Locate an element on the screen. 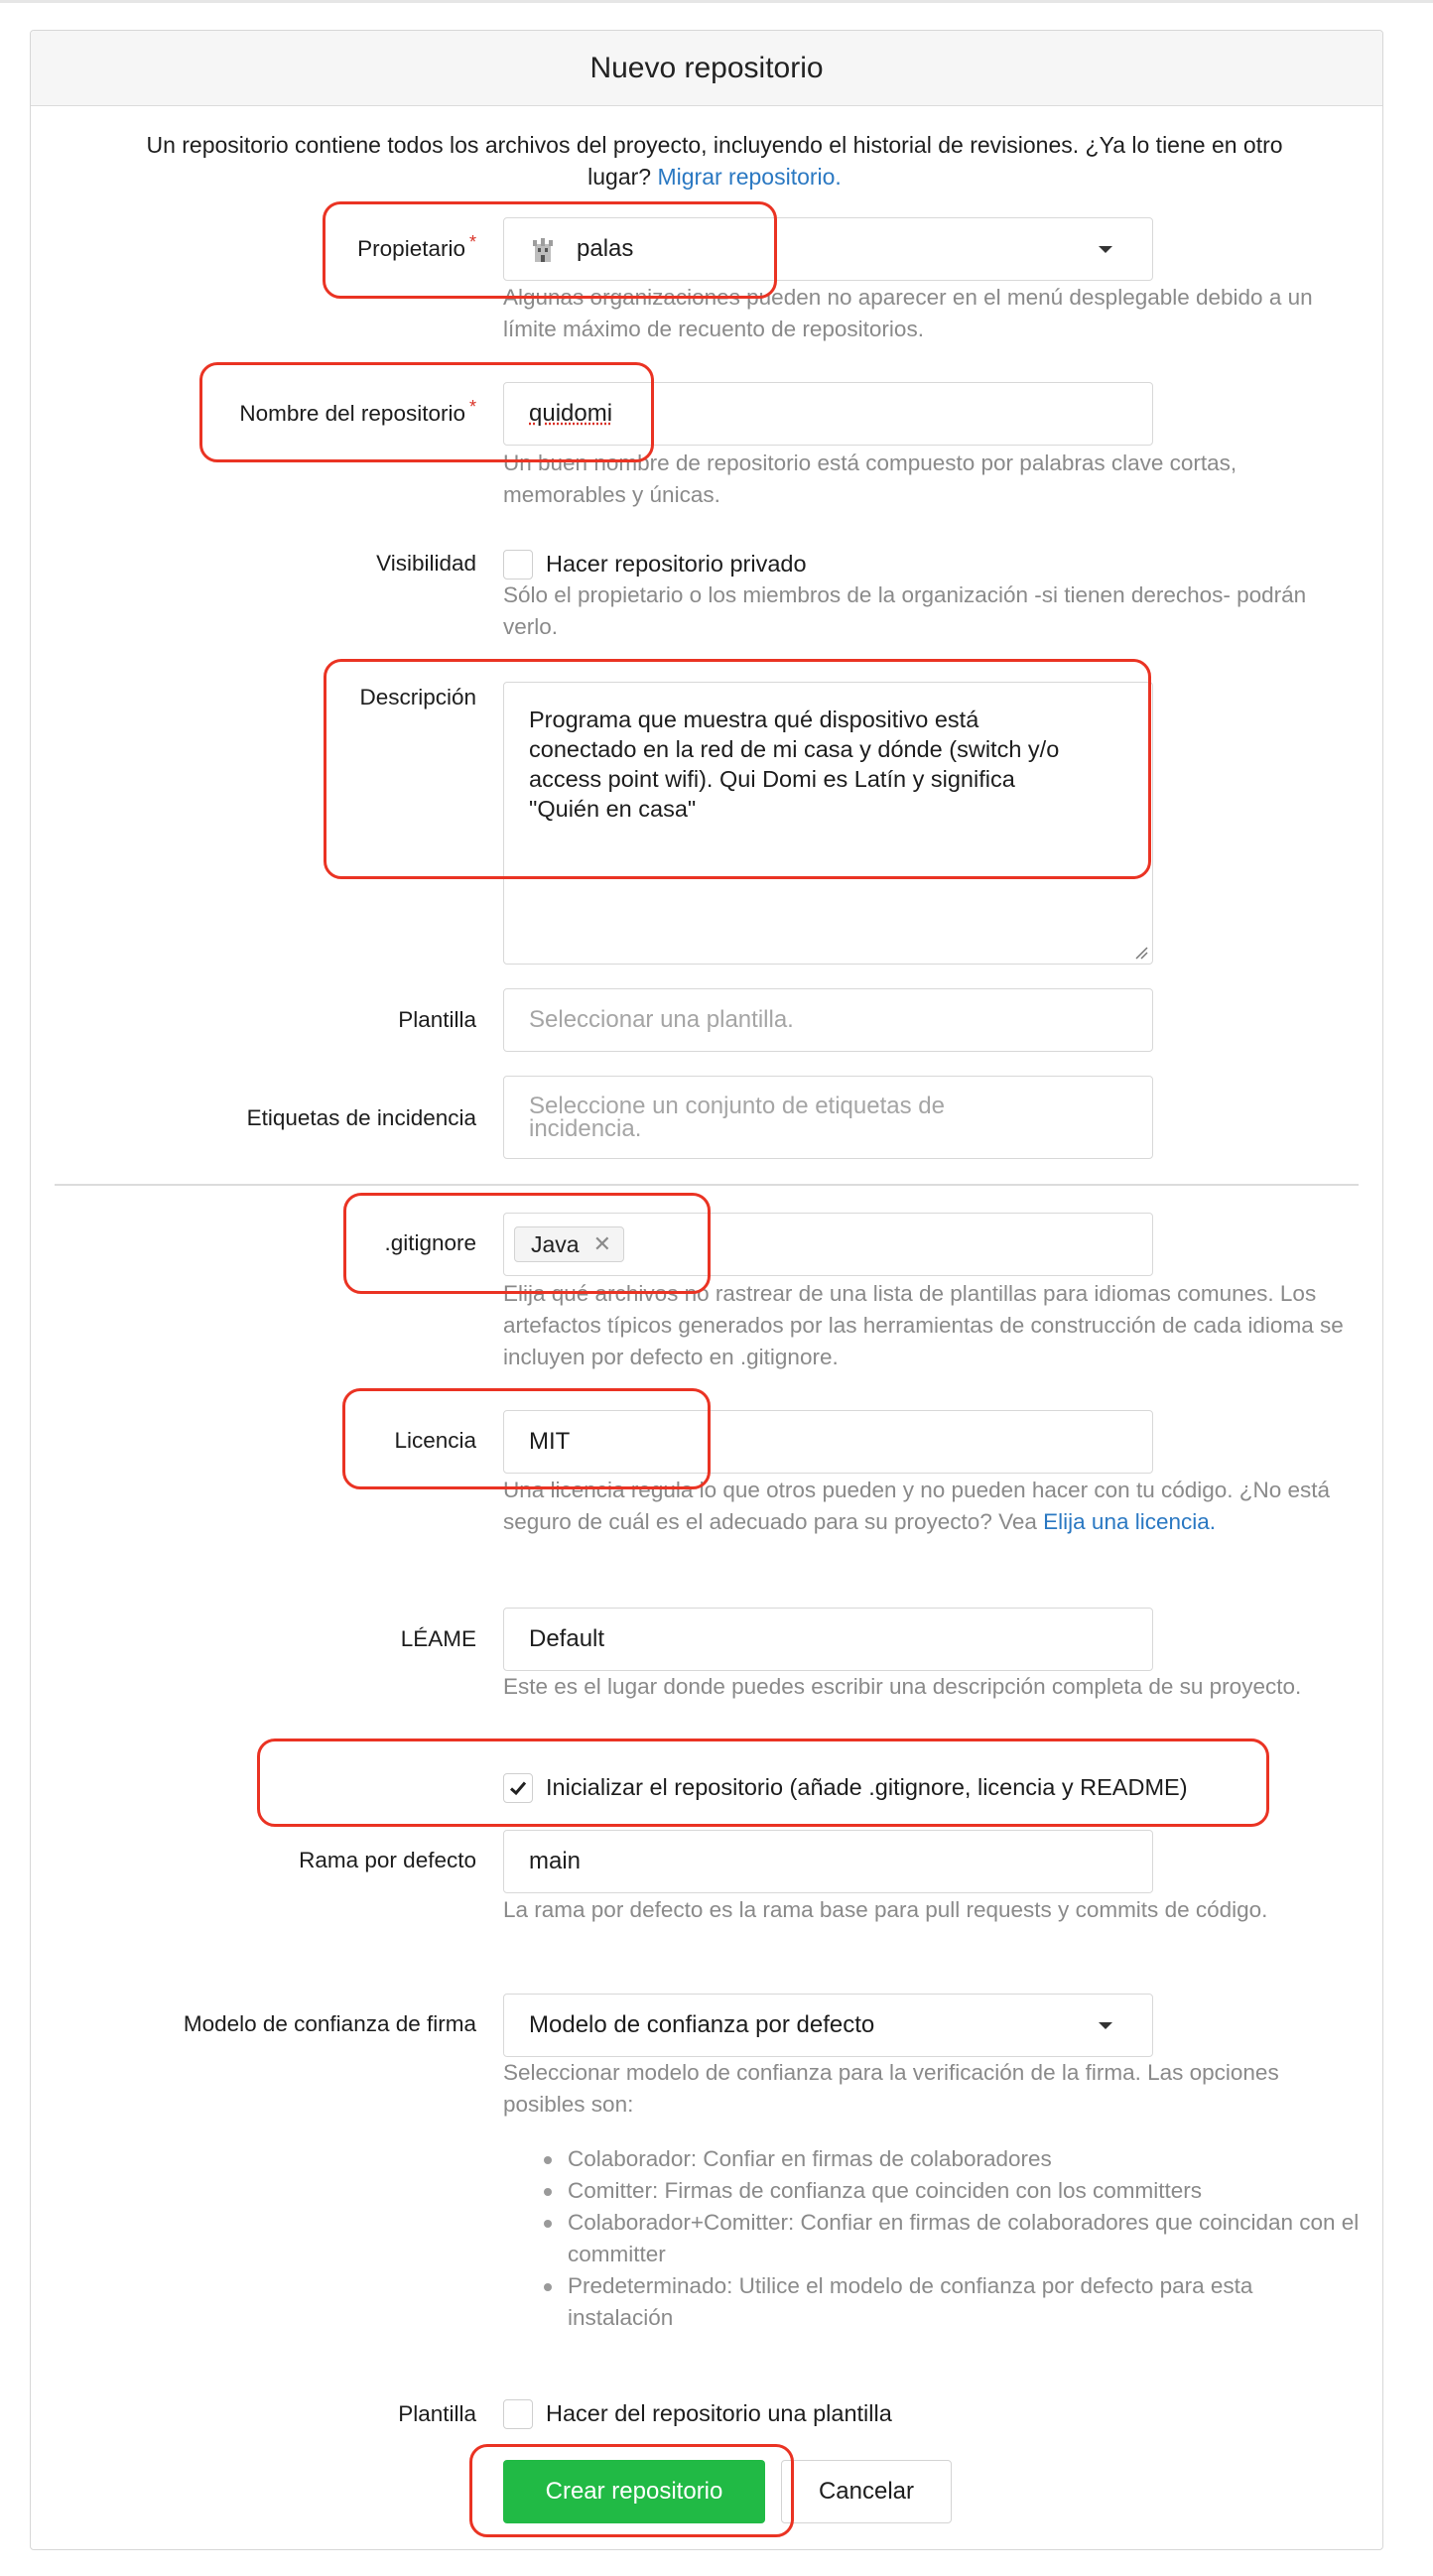 This screenshot has width=1433, height=2576. private-checkbox is located at coordinates (518, 565).